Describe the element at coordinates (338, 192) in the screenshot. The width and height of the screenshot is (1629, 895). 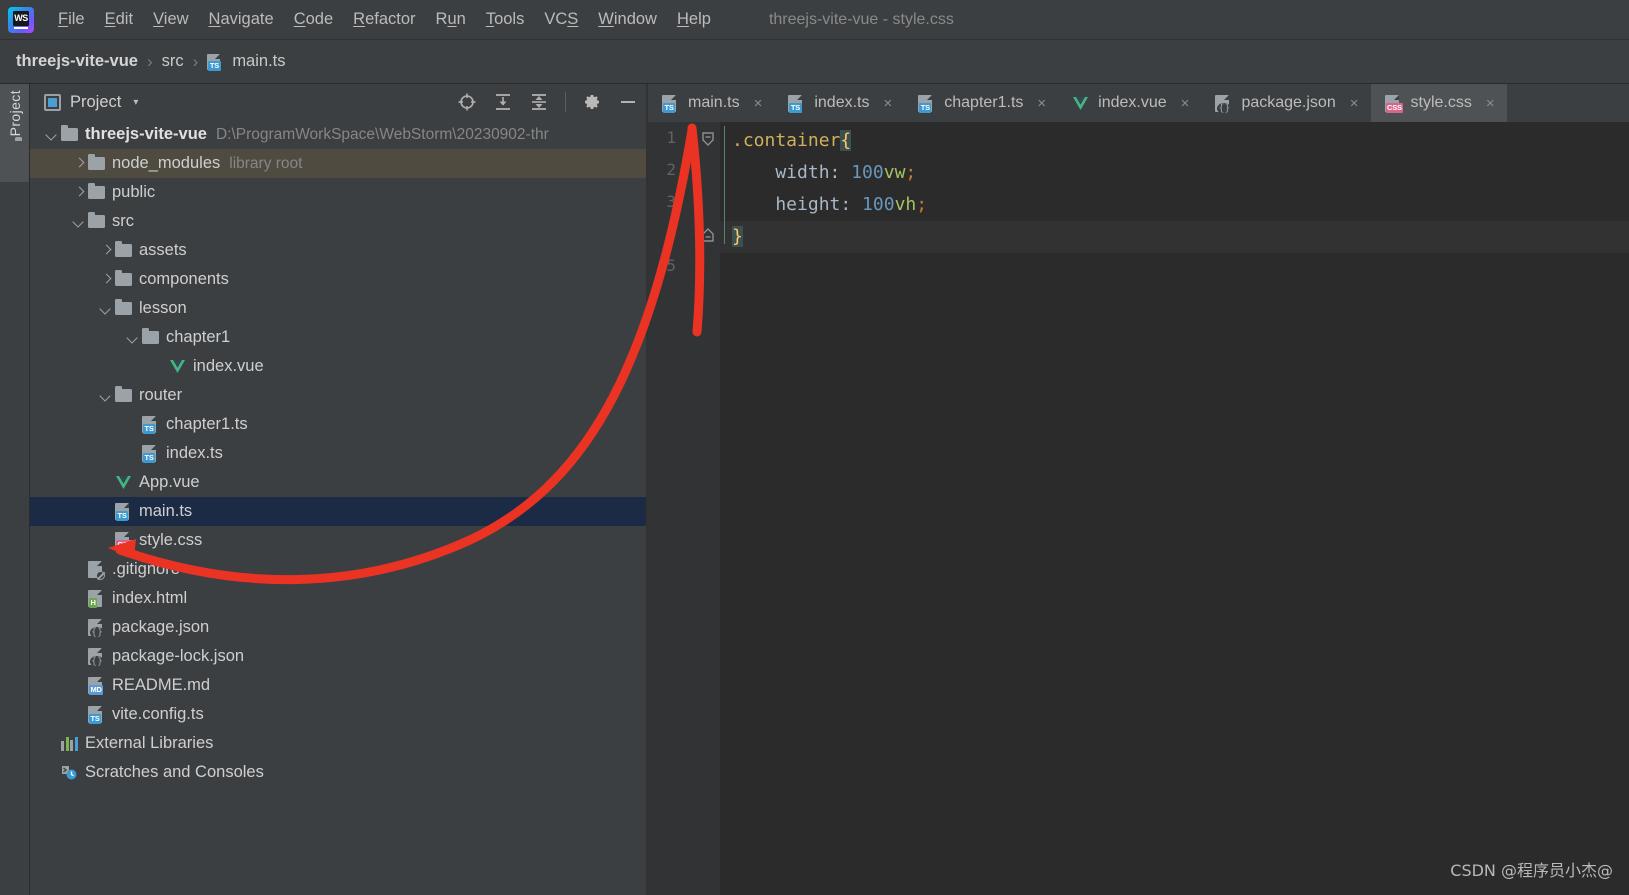
I see `tree-row-public: public` at that location.